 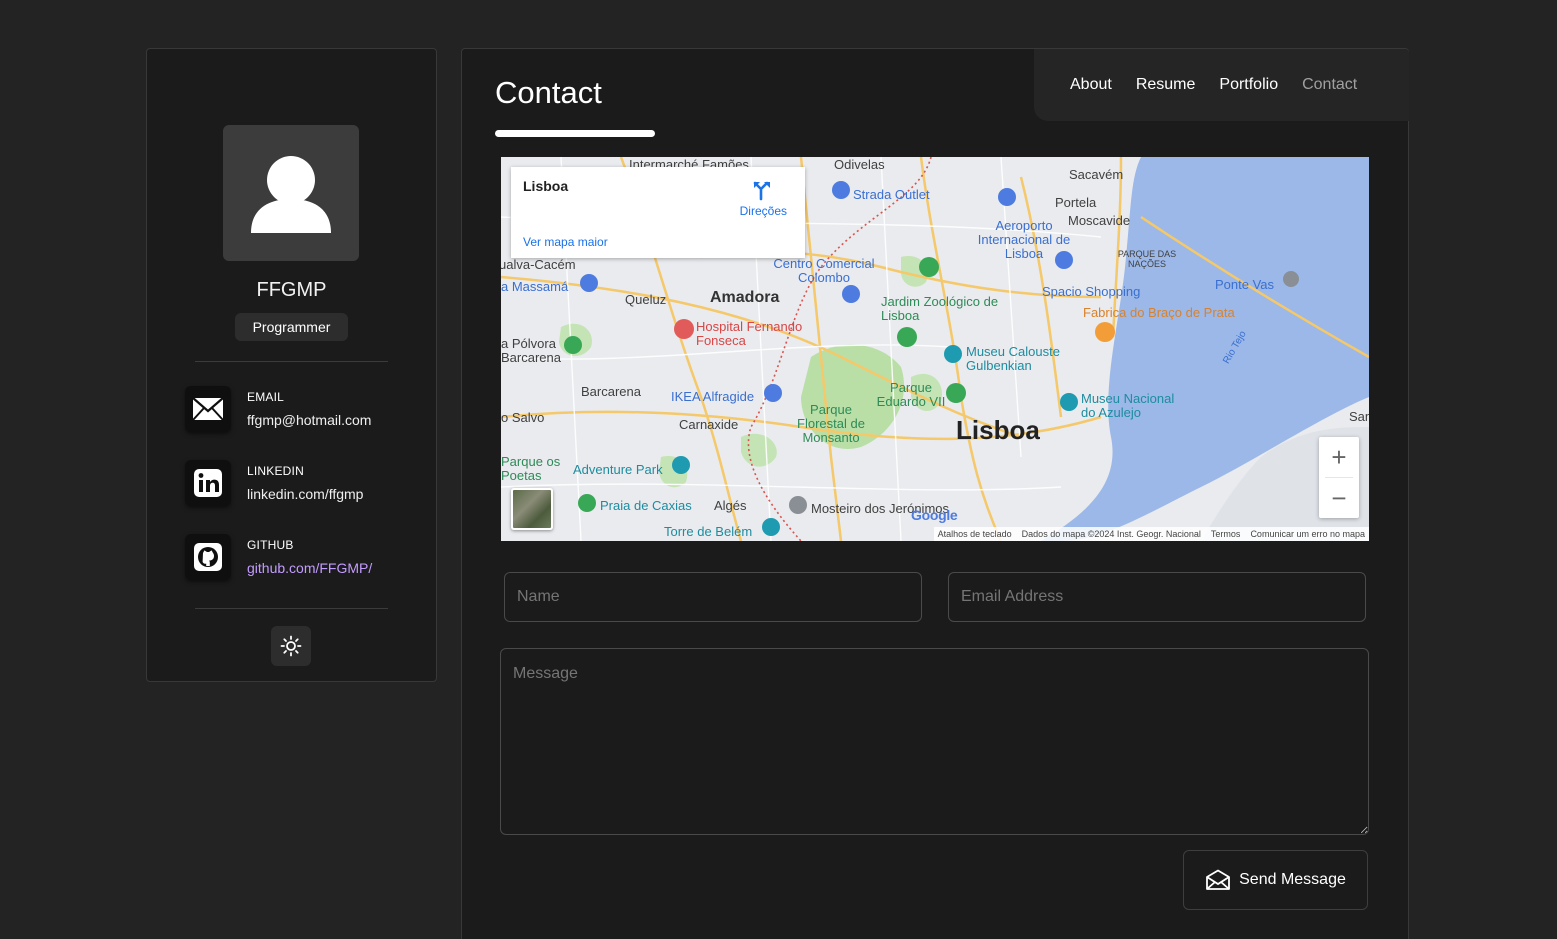 I want to click on map-label: Strada Outlet, so click(x=891, y=194).